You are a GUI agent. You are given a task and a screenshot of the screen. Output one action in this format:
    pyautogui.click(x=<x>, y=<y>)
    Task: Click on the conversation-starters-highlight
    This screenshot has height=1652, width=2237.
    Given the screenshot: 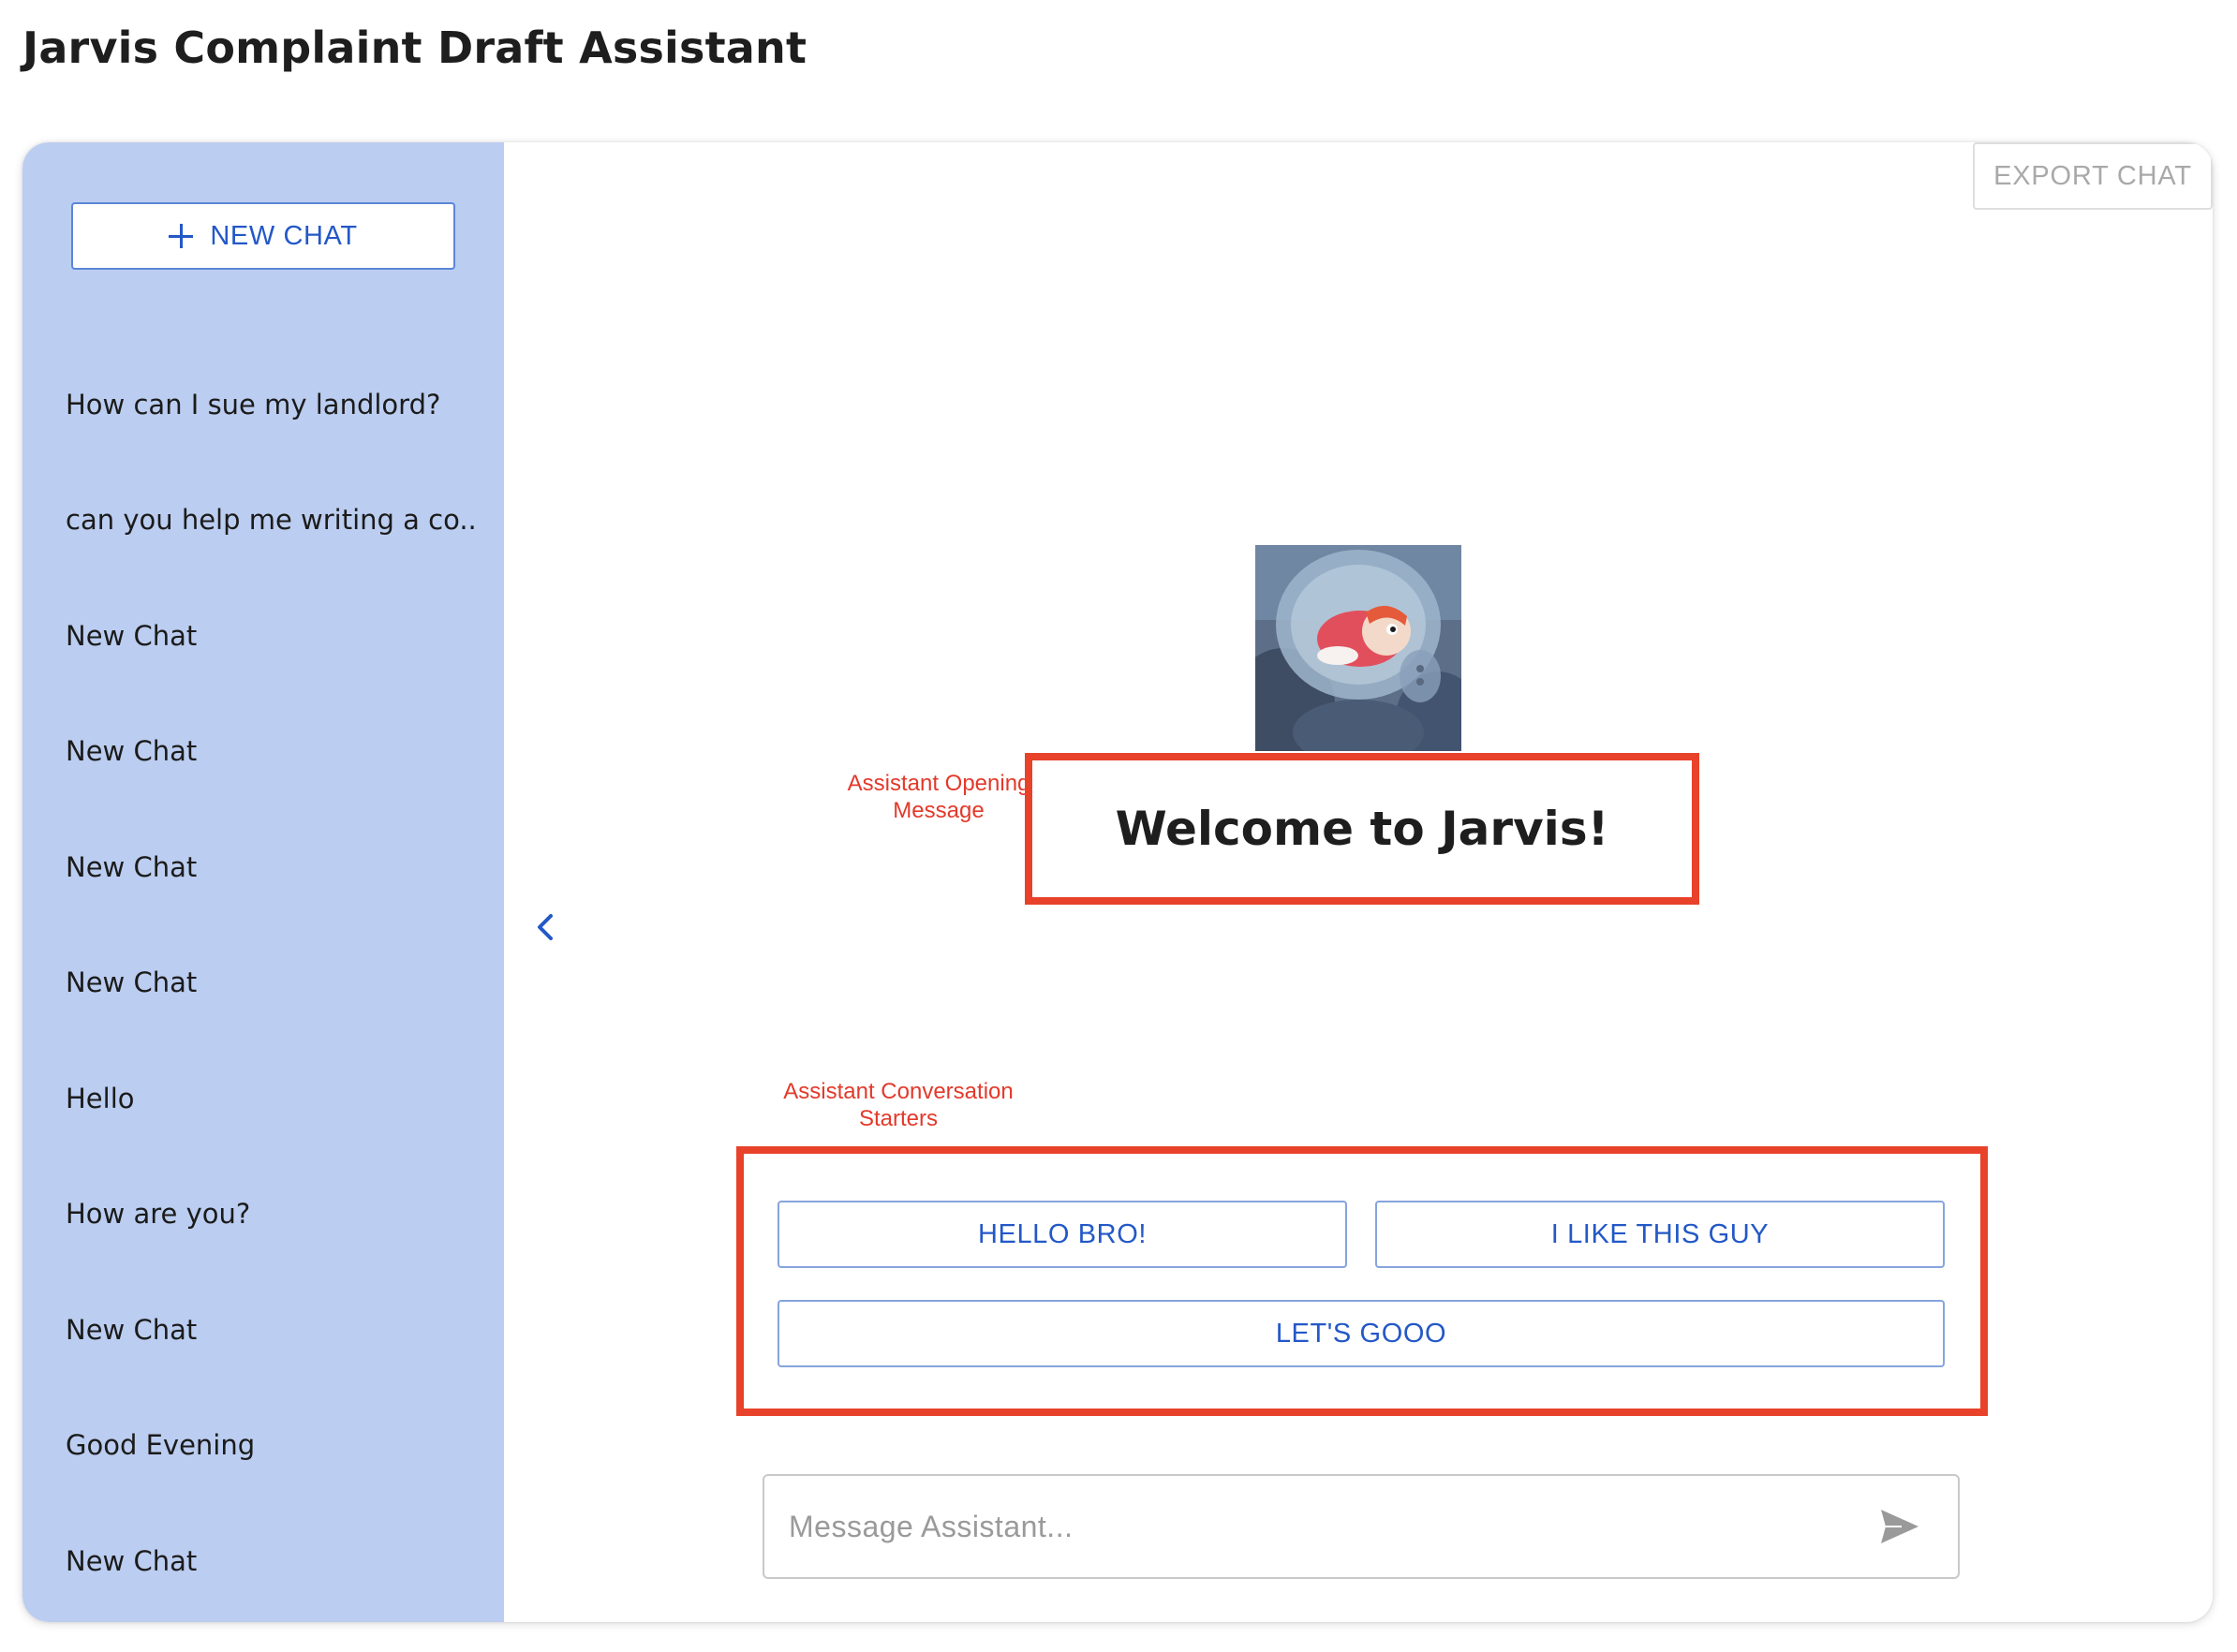 What is the action you would take?
    pyautogui.click(x=1362, y=1281)
    